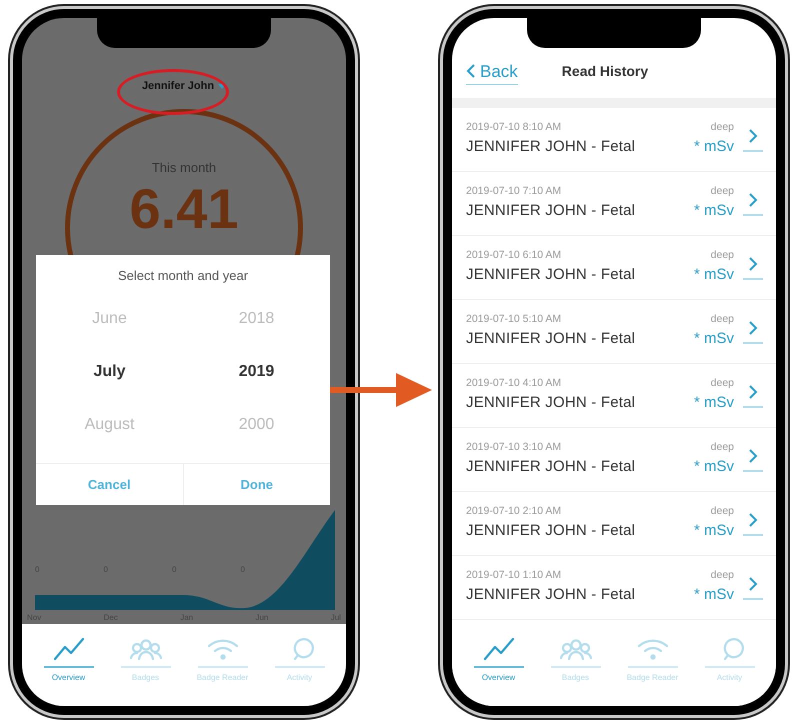 The image size is (793, 723). Describe the element at coordinates (514, 576) in the screenshot. I see `row-time: 2019-07-10 1:10 AM` at that location.